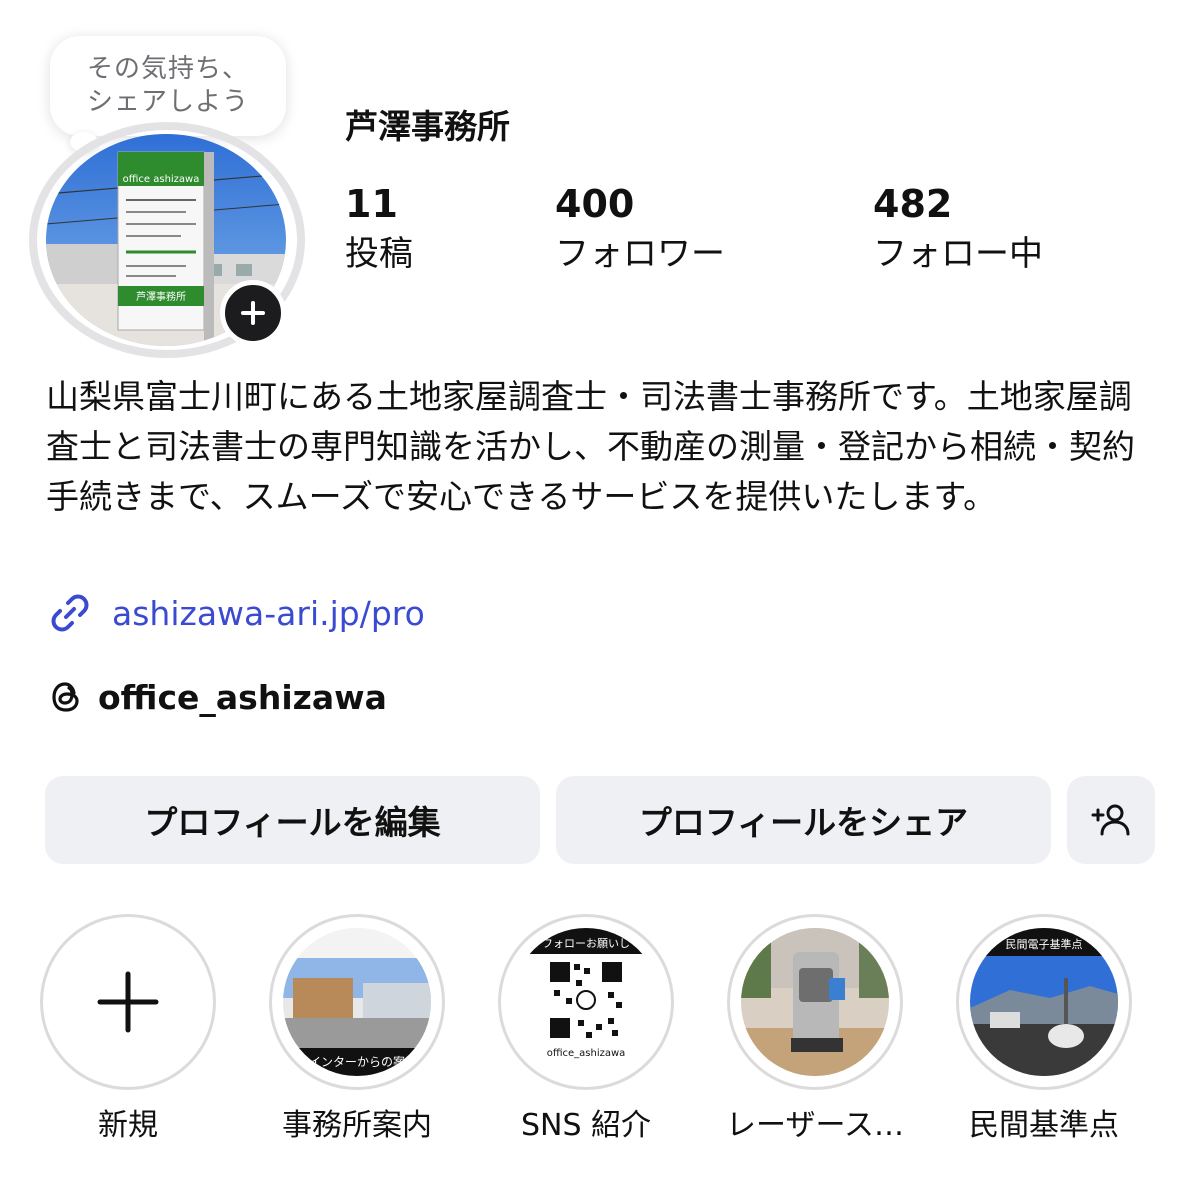 The height and width of the screenshot is (1185, 1200). I want to click on highlight-label: SNS 紹介, so click(586, 1125).